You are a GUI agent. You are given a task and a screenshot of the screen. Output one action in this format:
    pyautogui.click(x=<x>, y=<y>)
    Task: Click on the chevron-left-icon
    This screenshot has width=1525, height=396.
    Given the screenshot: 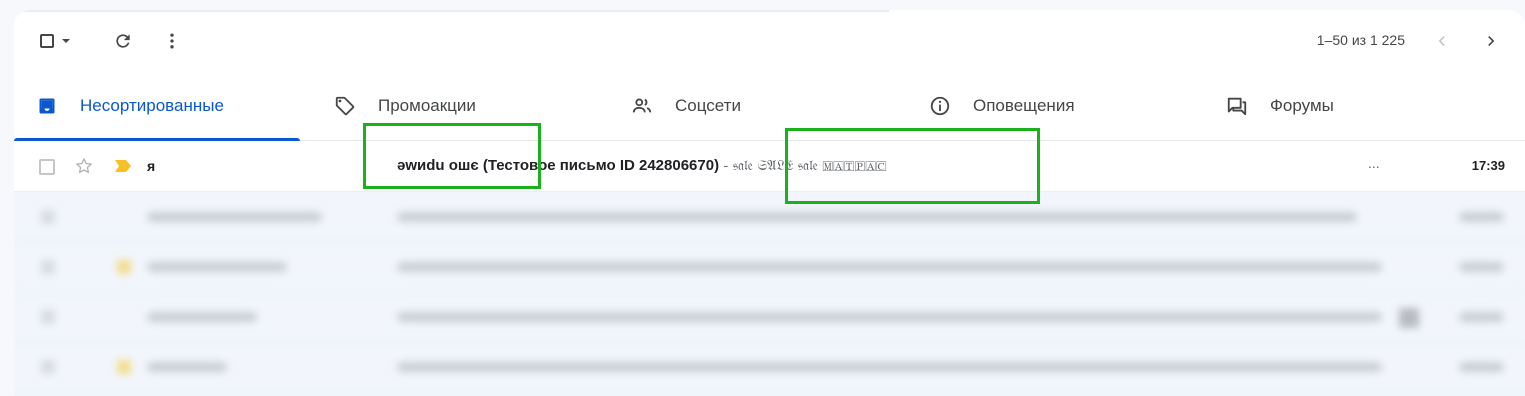 What is the action you would take?
    pyautogui.click(x=1441, y=41)
    